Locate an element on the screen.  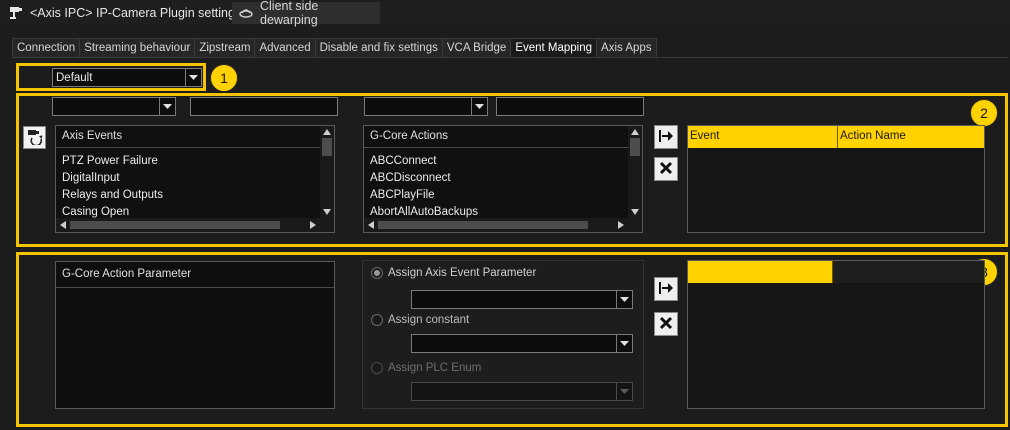
column-event: Event is located at coordinates (763, 137).